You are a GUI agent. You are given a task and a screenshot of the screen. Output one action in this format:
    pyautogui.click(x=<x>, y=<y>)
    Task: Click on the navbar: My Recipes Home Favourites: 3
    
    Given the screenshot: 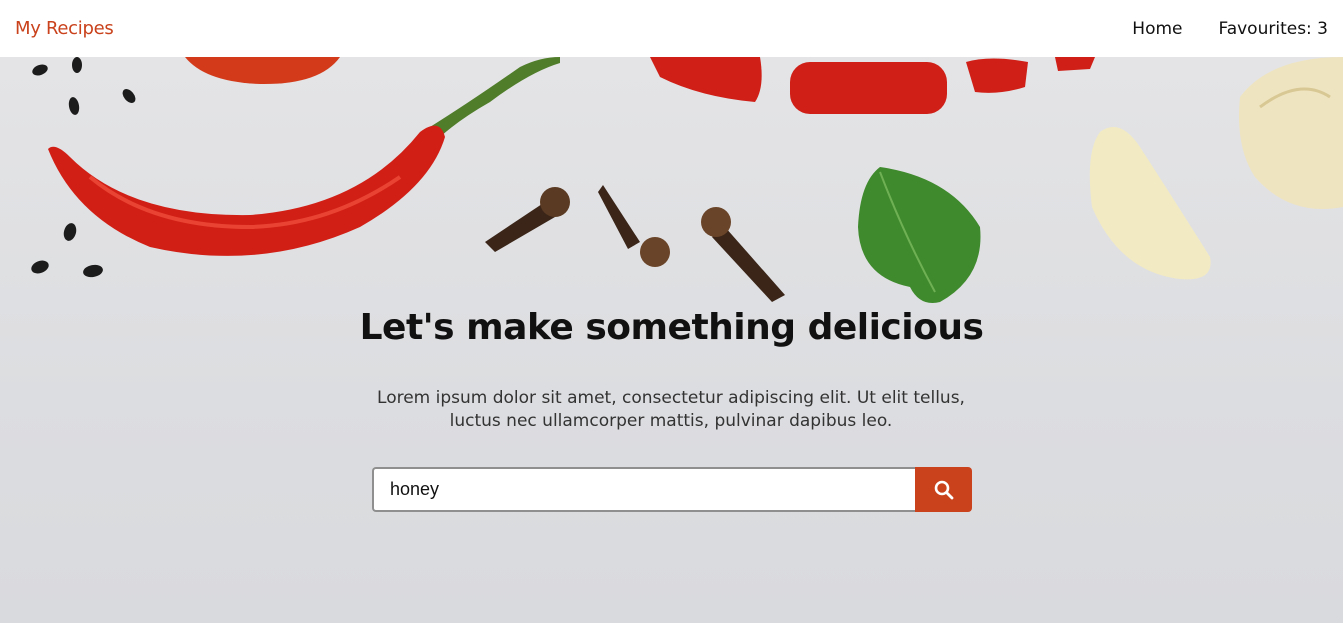 What is the action you would take?
    pyautogui.click(x=671, y=28)
    